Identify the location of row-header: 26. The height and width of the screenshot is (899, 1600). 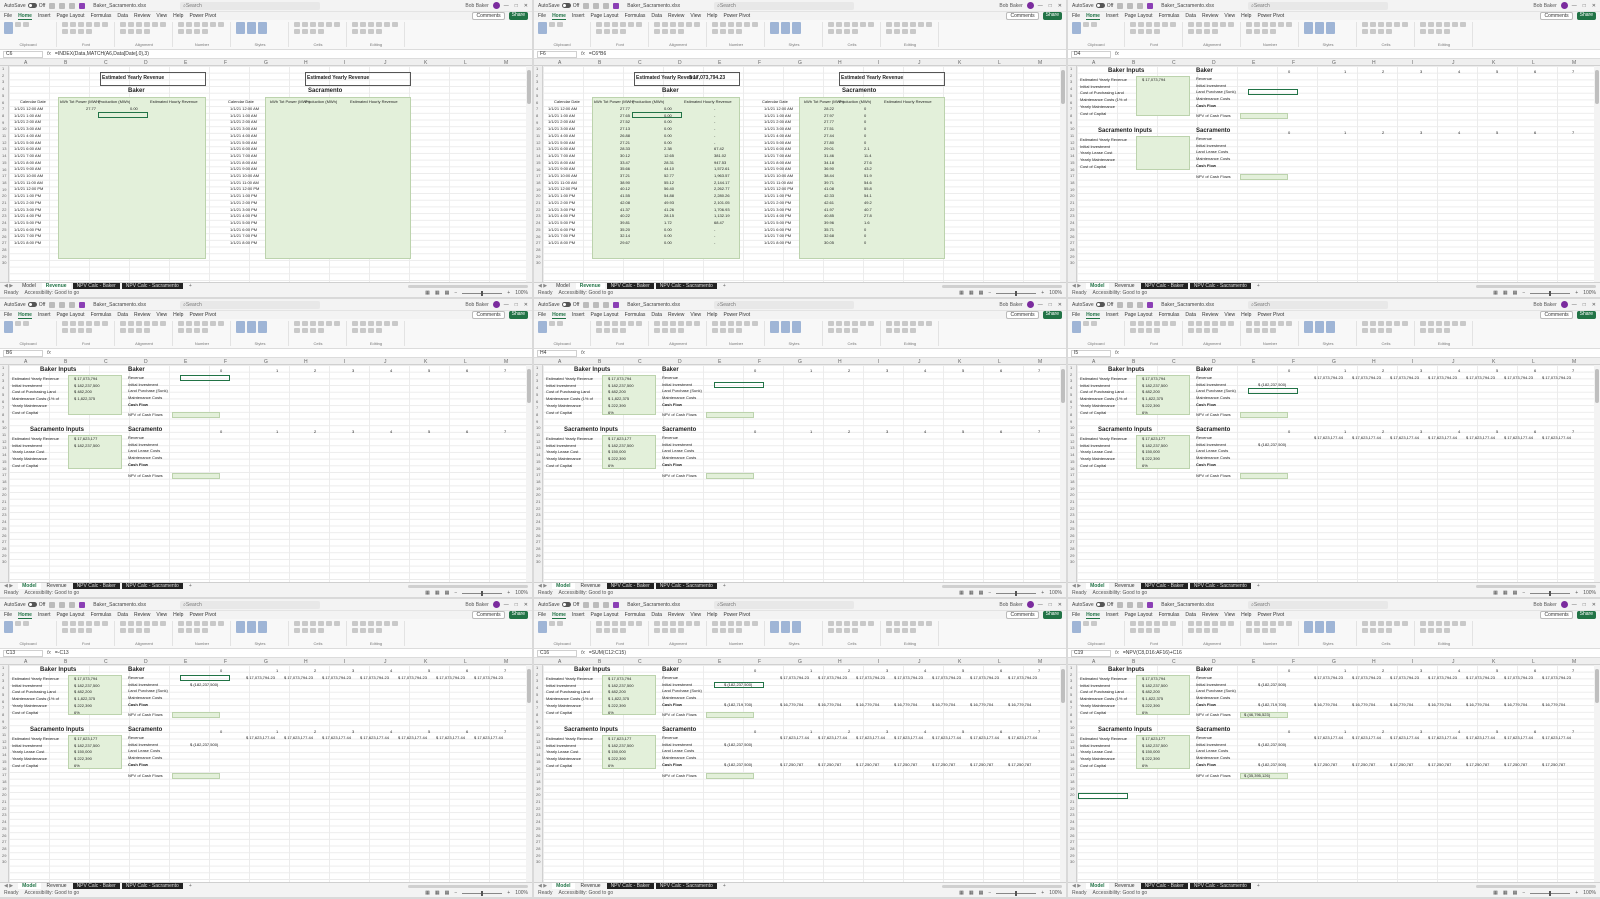
(1072, 236).